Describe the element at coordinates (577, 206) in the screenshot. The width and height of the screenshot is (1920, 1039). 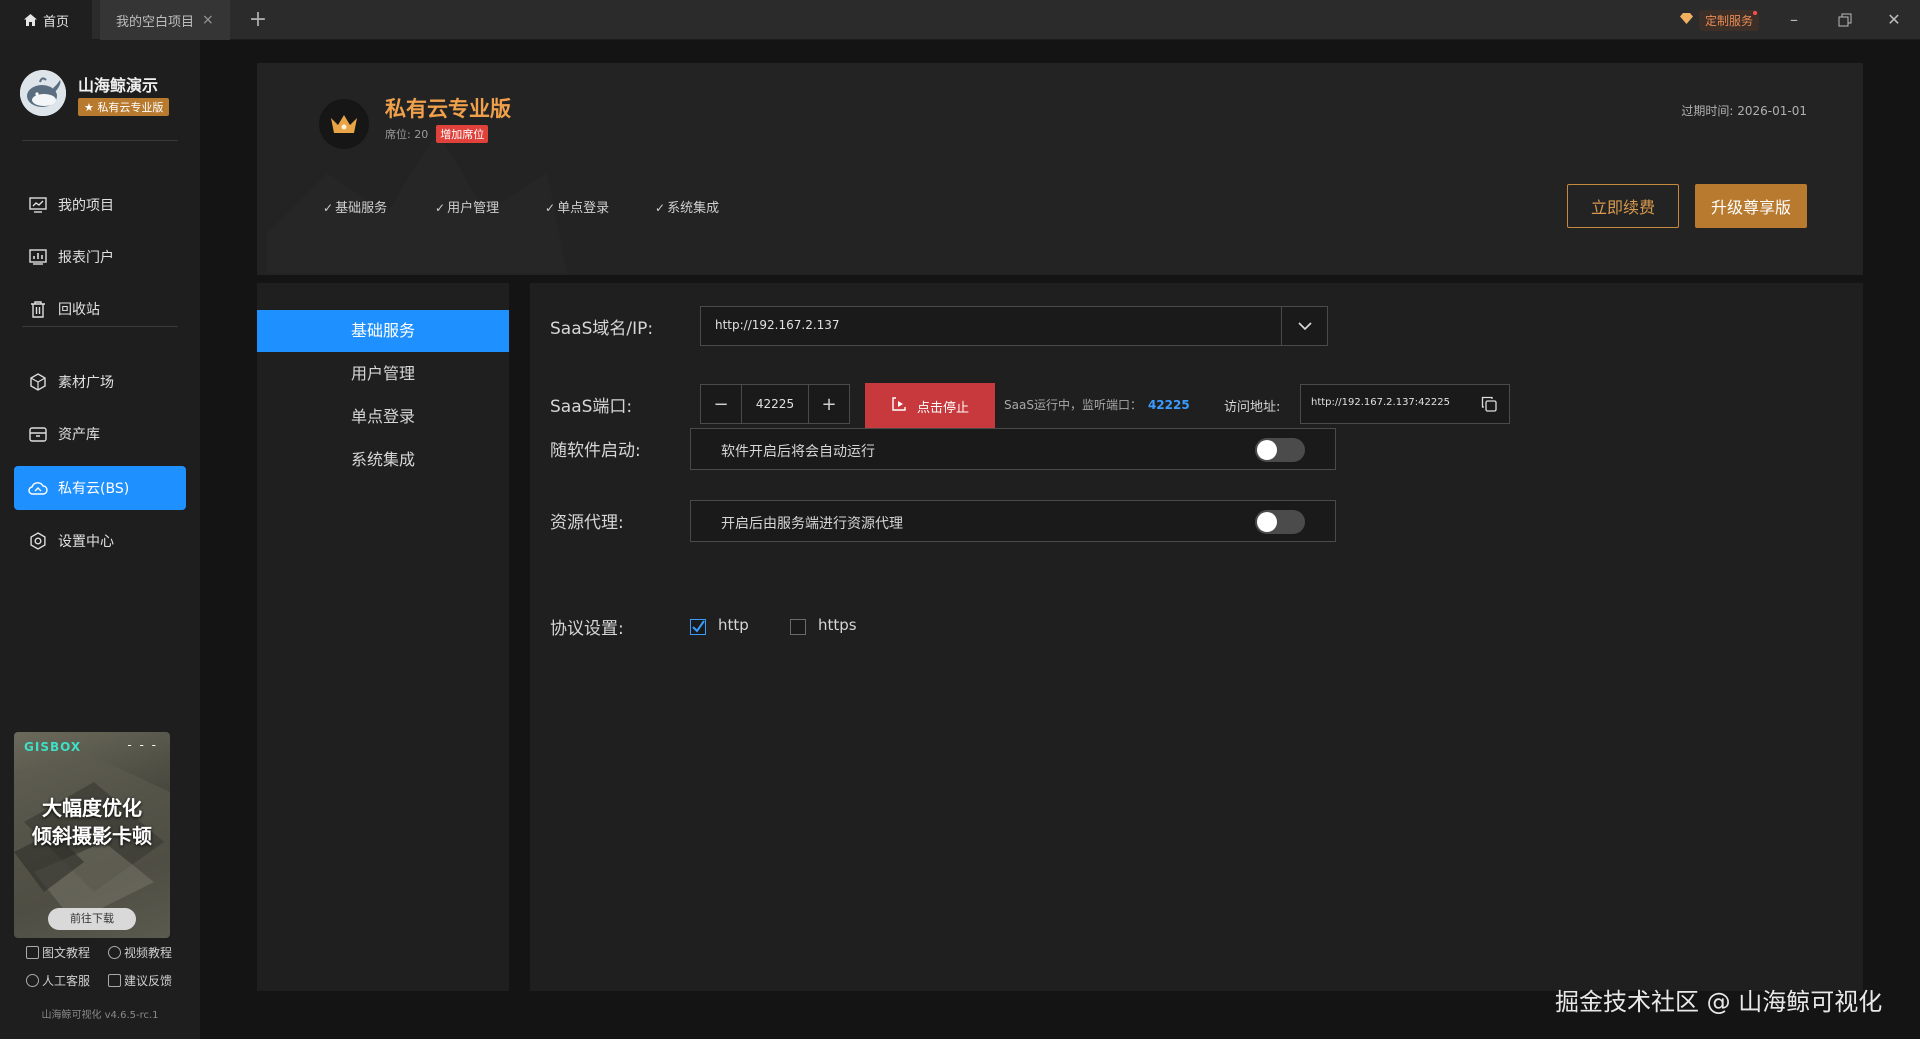
I see `feature-item: ✓ 单点登录` at that location.